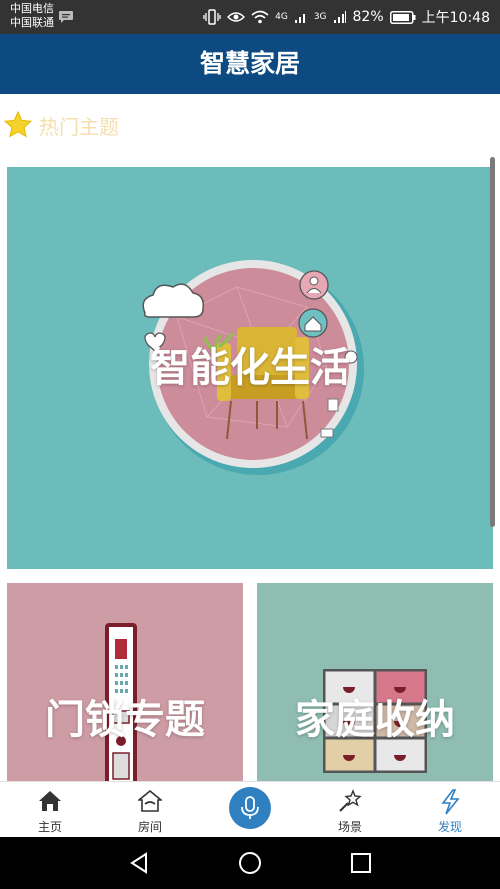 The width and height of the screenshot is (500, 889). I want to click on carrier-2: 中国联通, so click(32, 22).